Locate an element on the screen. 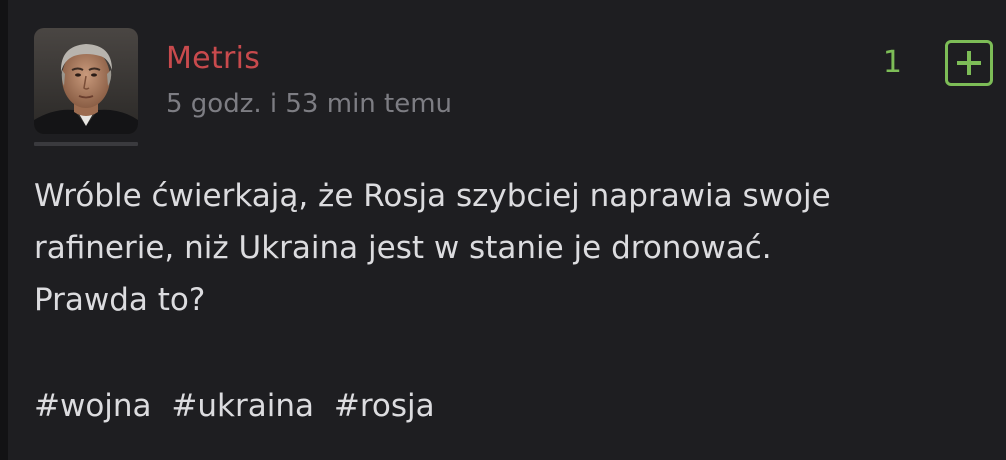 Image resolution: width=1006 pixels, height=460 pixels. avatar-underline is located at coordinates (86, 144).